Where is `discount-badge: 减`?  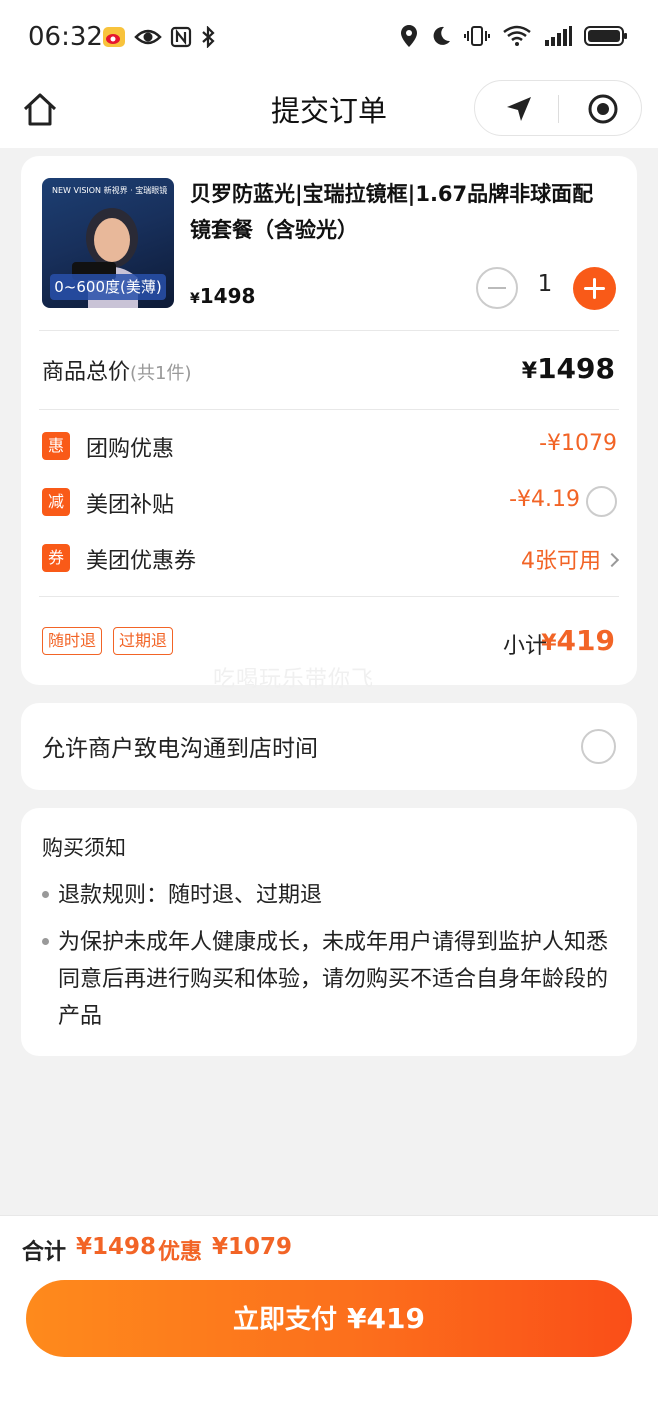 discount-badge: 减 is located at coordinates (56, 502).